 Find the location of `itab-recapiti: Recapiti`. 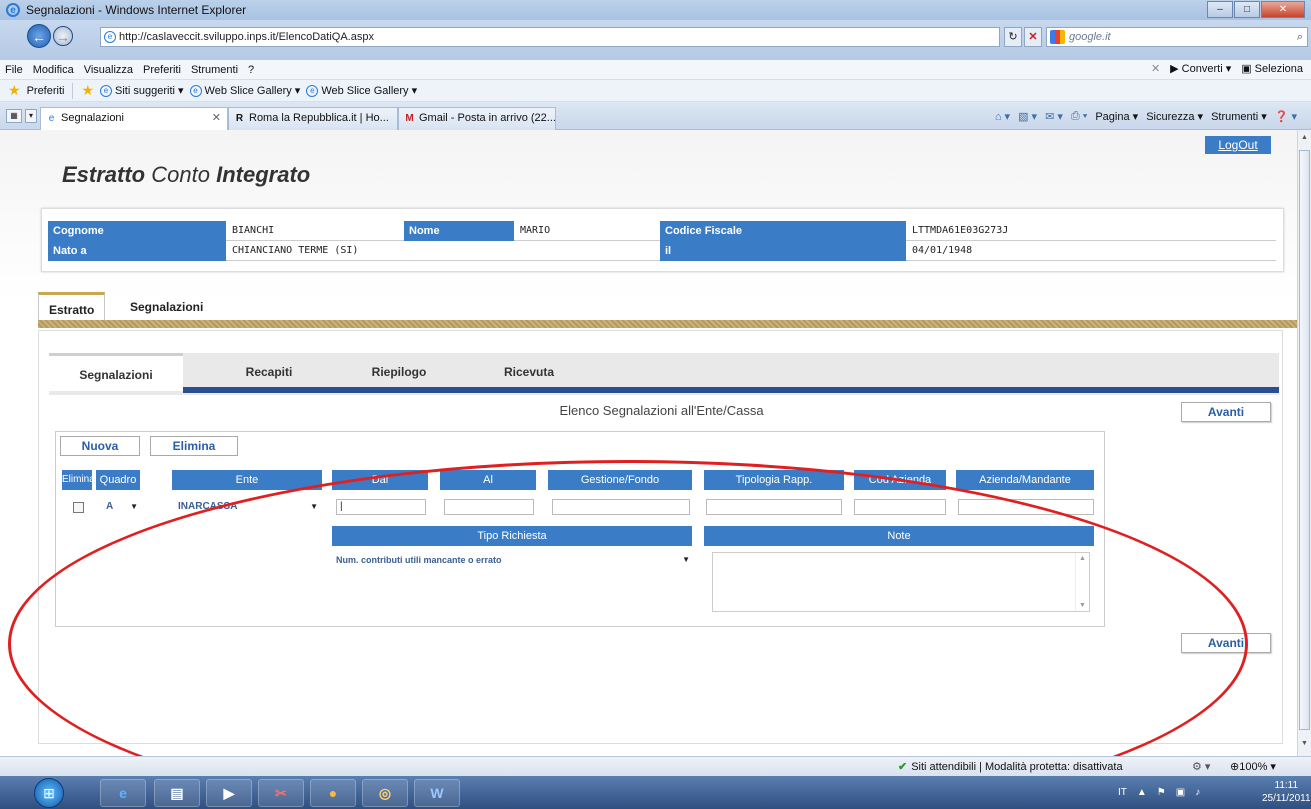

itab-recapiti: Recapiti is located at coordinates (269, 372).